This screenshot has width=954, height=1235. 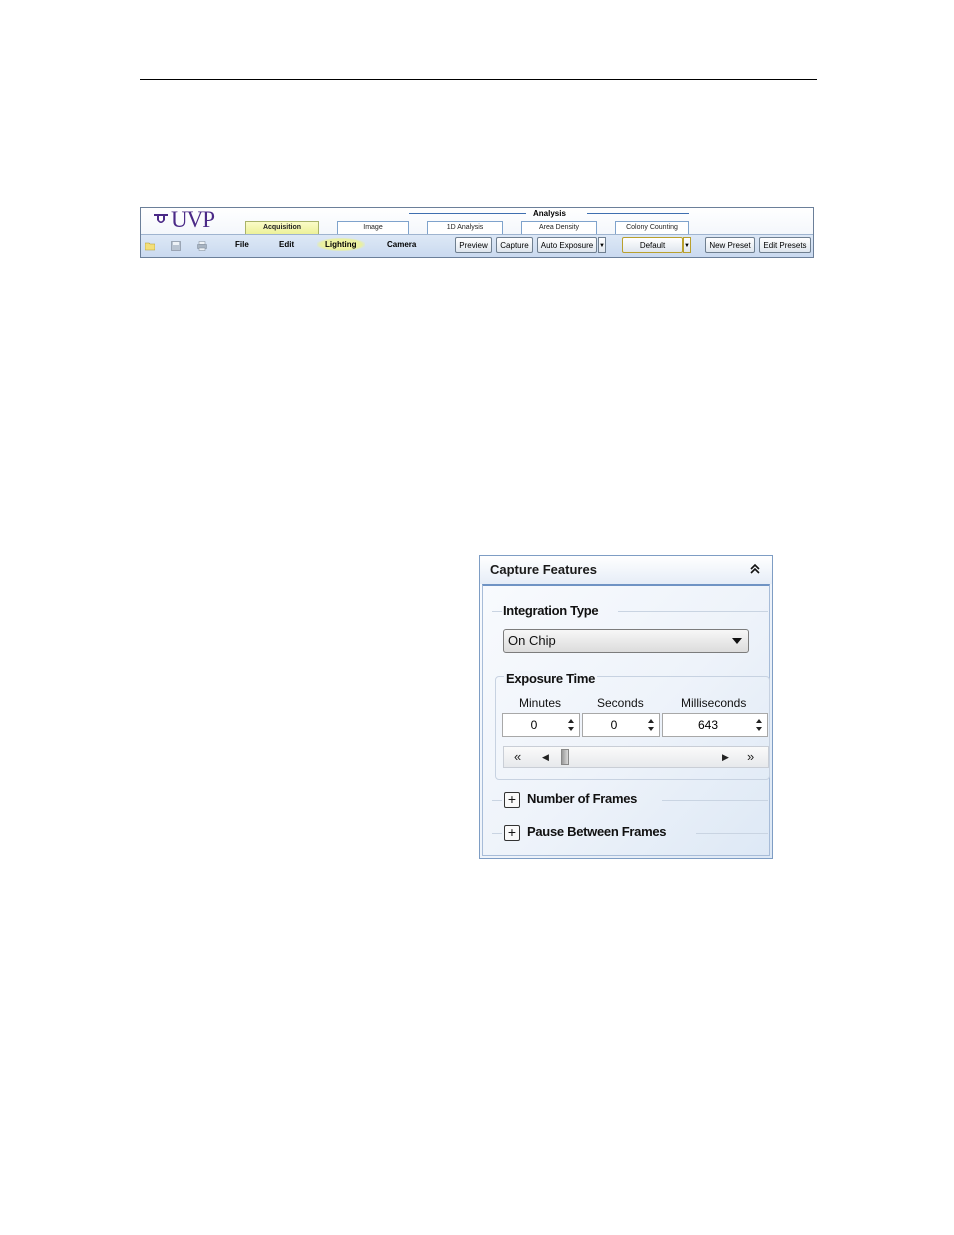 What do you see at coordinates (286, 244) in the screenshot?
I see `menu-edit: Edit` at bounding box center [286, 244].